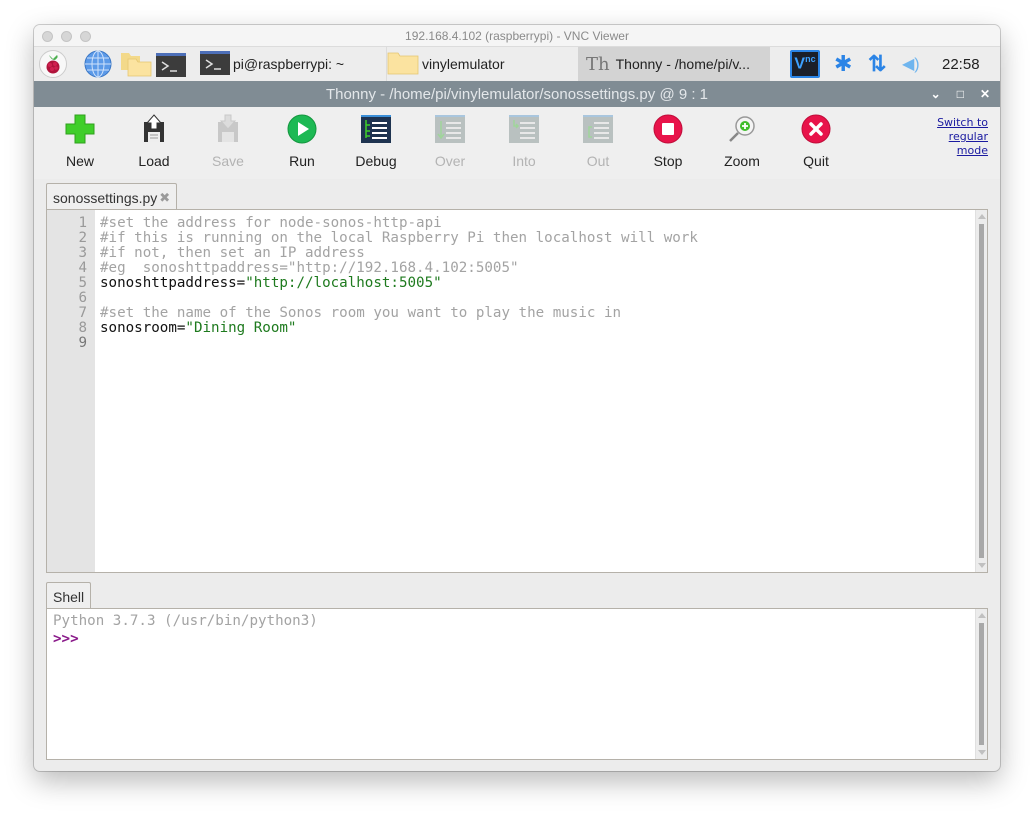 This screenshot has height=813, width=1034. Describe the element at coordinates (80, 129) in the screenshot. I see `new-file-icon` at that location.